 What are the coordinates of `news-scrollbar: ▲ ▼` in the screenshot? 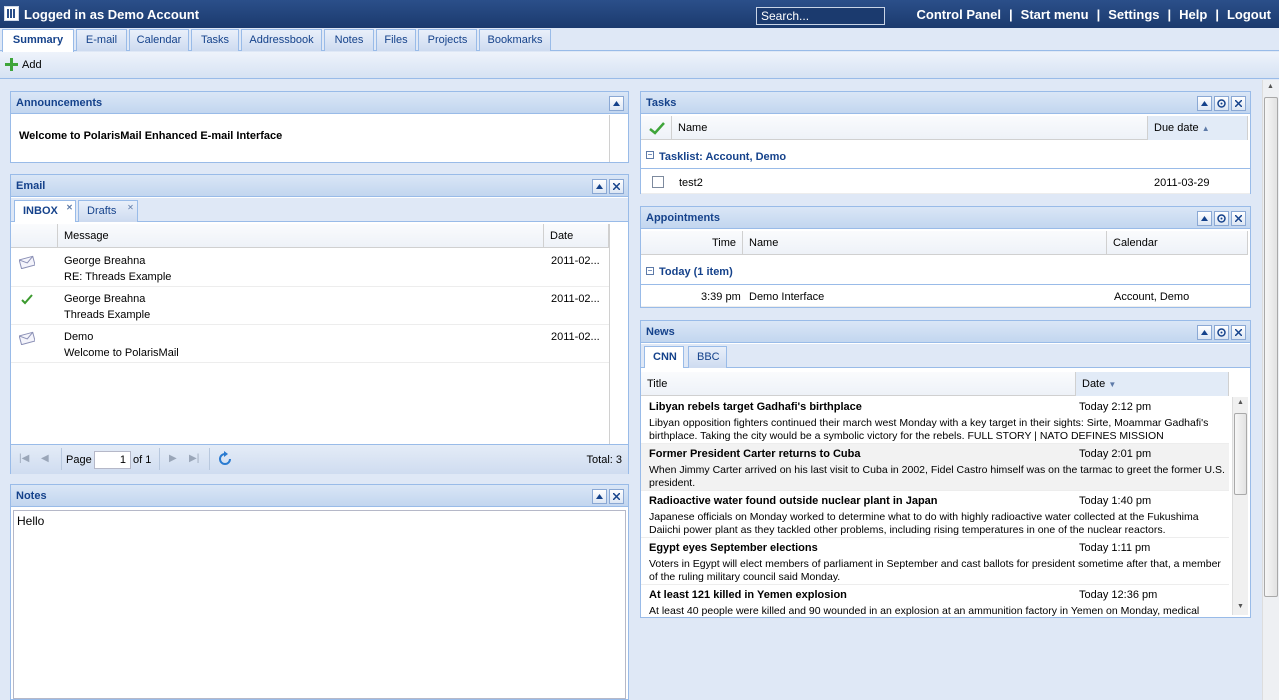 It's located at (1240, 506).